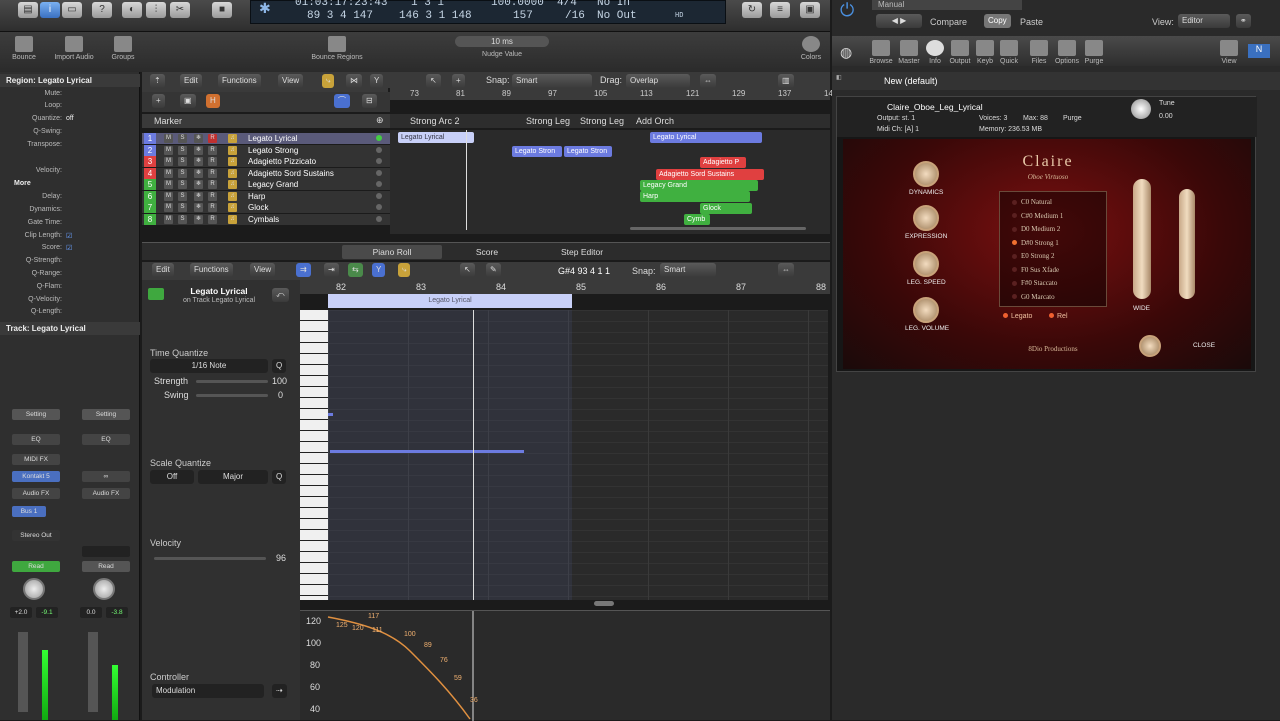 The image size is (1280, 721). I want to click on inspector-icon: i, so click(50, 10).